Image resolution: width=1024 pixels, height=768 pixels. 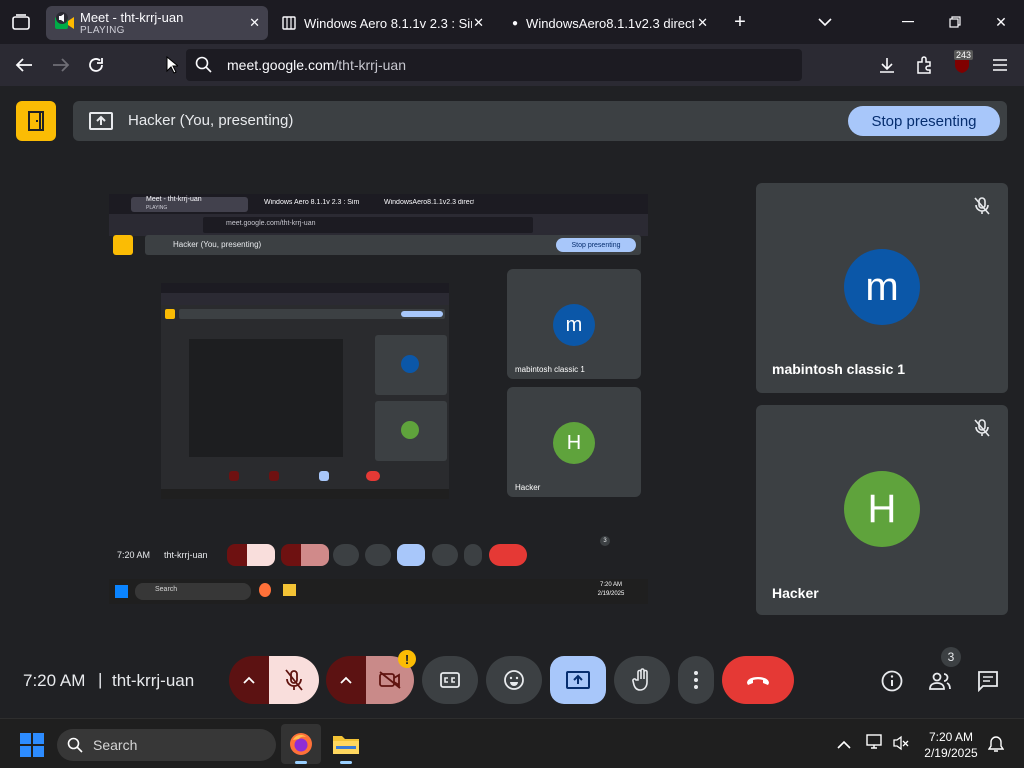 What do you see at coordinates (123, 245) in the screenshot?
I see `shared-exit-icon` at bounding box center [123, 245].